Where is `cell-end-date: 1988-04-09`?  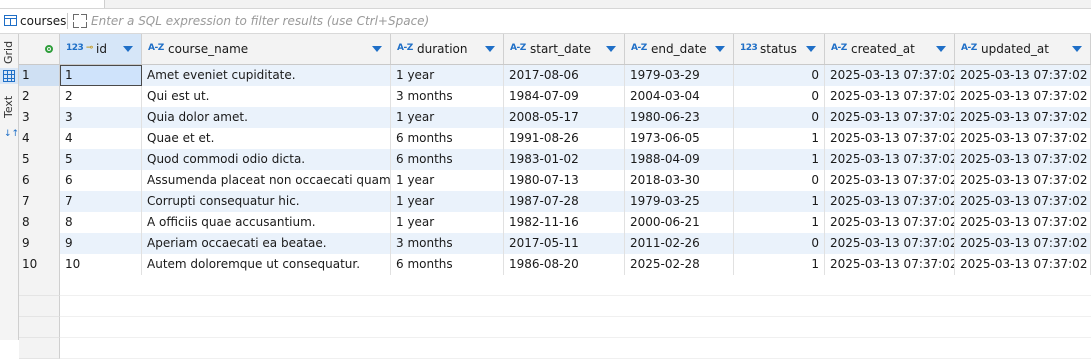 cell-end-date: 1988-04-09 is located at coordinates (679, 159).